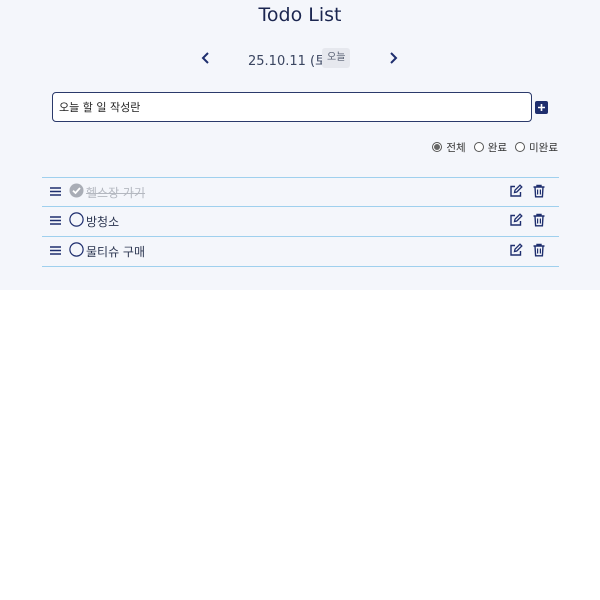 The height and width of the screenshot is (600, 600). What do you see at coordinates (300, 15) in the screenshot?
I see `page-title: Todo List` at bounding box center [300, 15].